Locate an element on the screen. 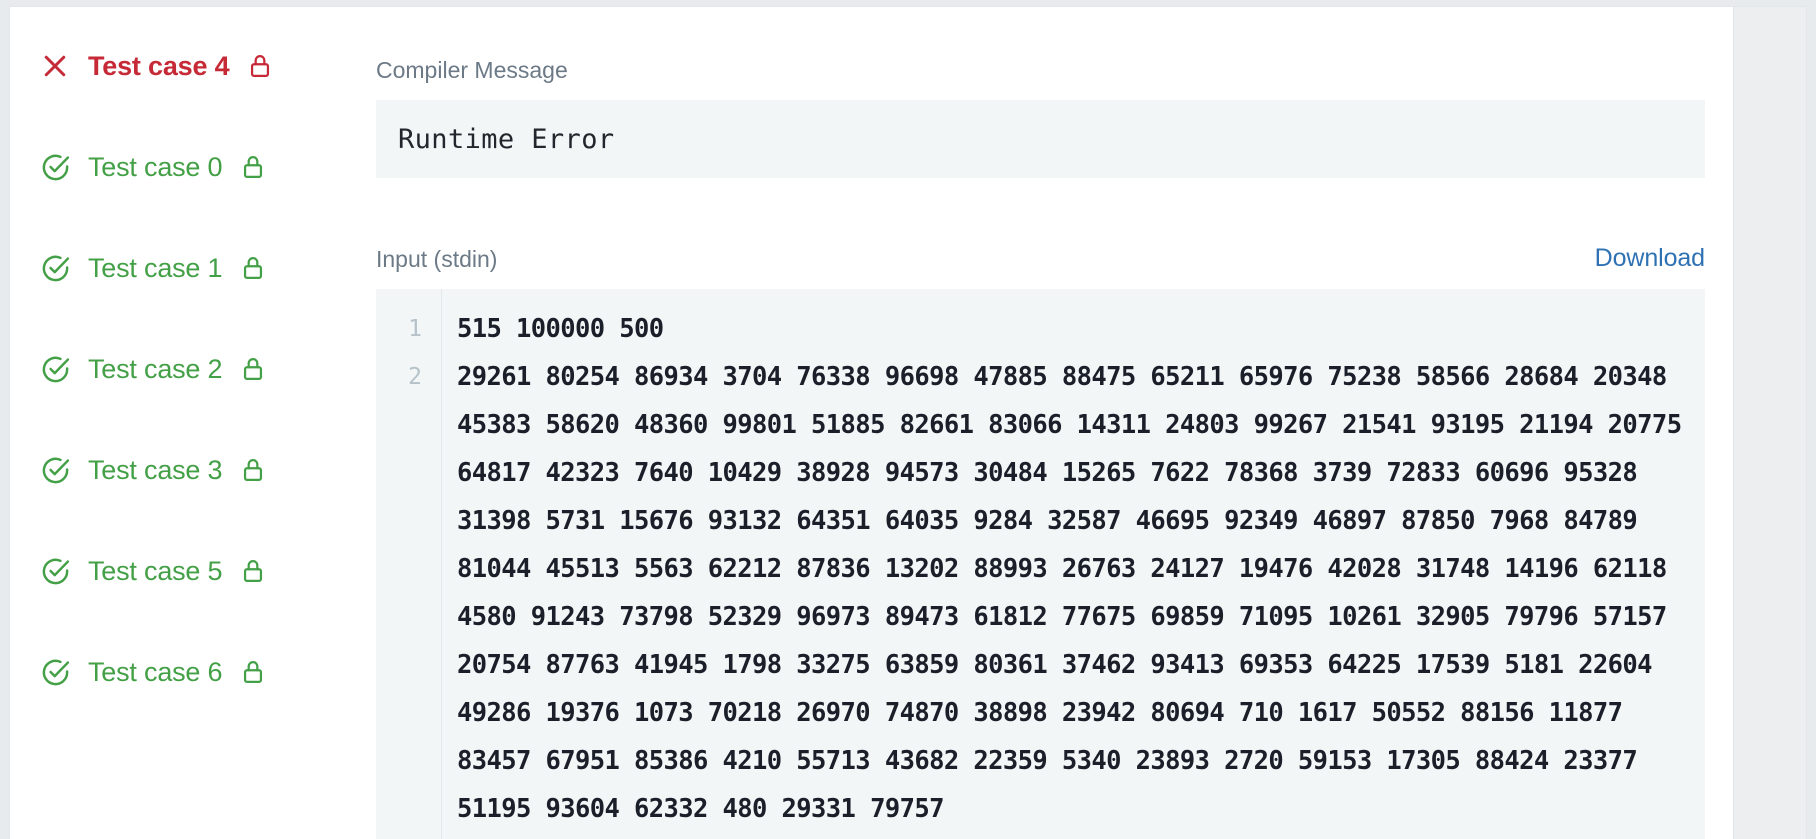 The height and width of the screenshot is (839, 1816). input-header: Input (stdin) Download is located at coordinates (1040, 258).